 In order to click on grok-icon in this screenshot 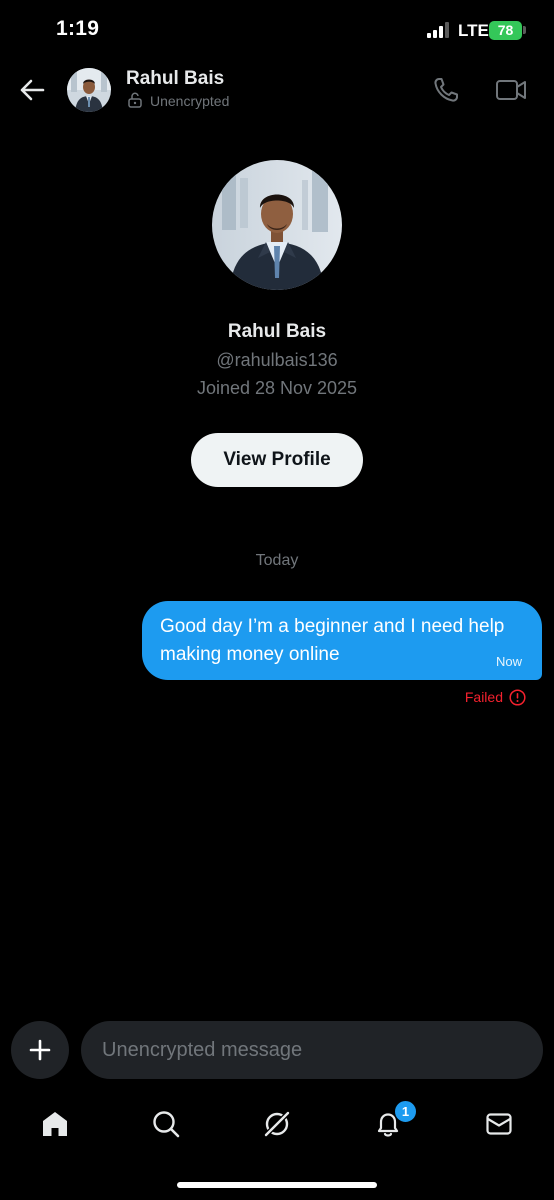, I will do `click(277, 1124)`.